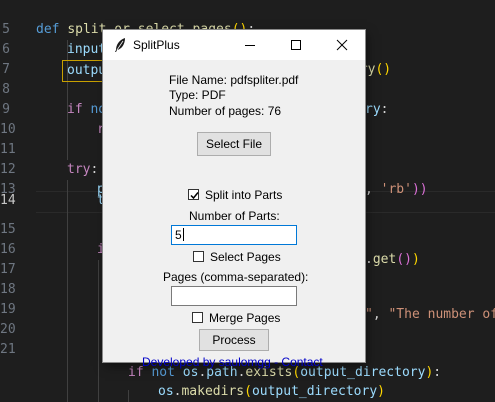 This screenshot has width=495, height=402. What do you see at coordinates (234, 144) in the screenshot?
I see `select-file-button: Select File` at bounding box center [234, 144].